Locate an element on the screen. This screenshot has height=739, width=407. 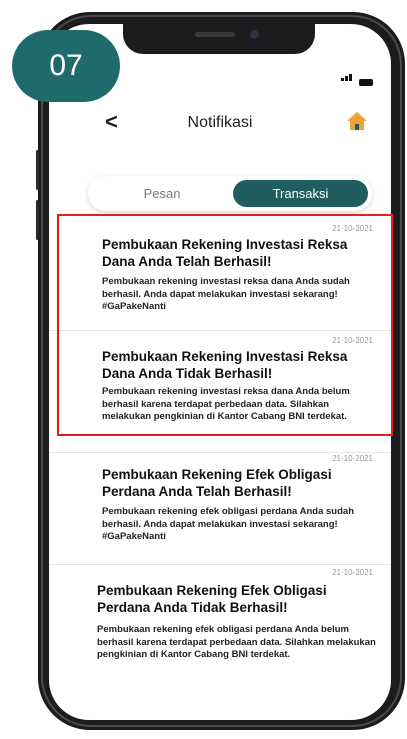
status-bar is located at coordinates (357, 77).